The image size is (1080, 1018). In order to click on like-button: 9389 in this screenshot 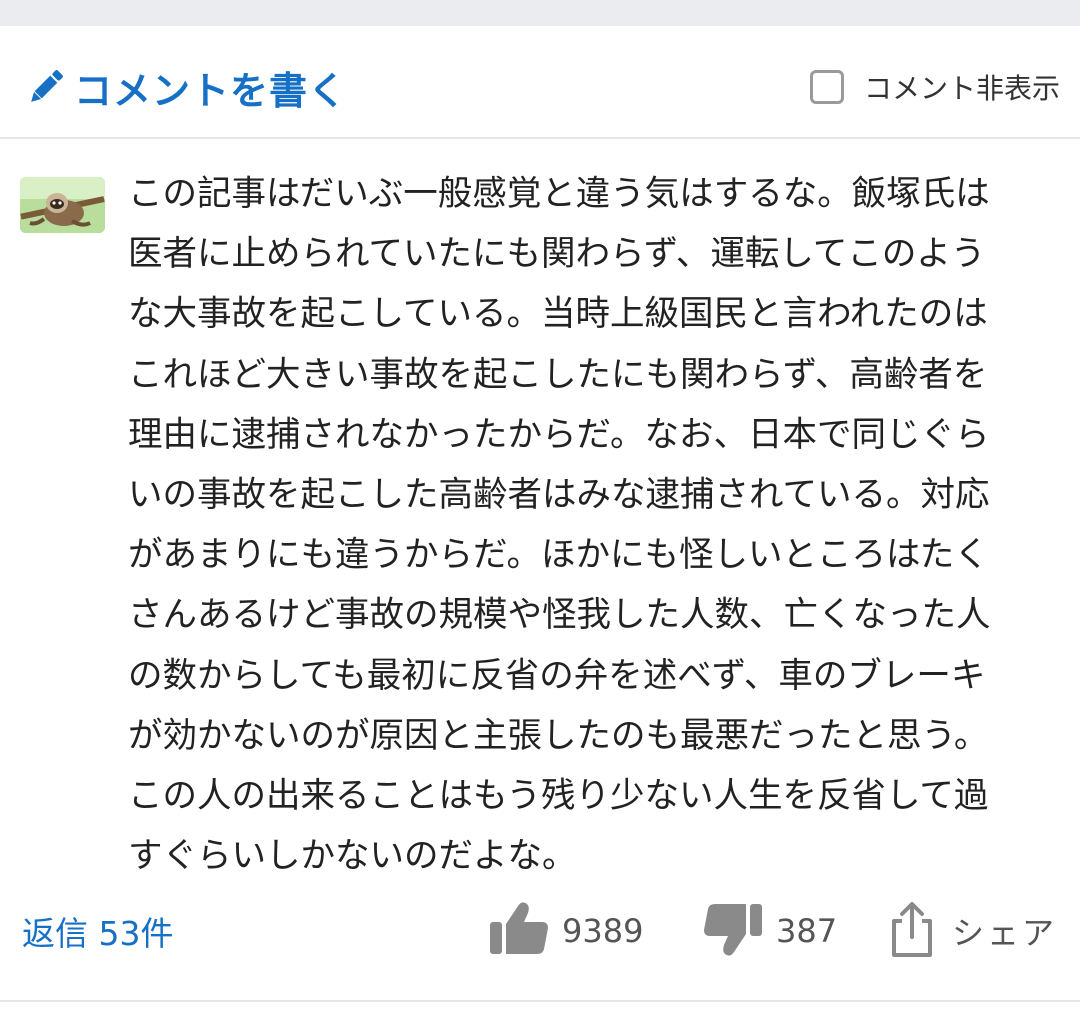, I will do `click(565, 931)`.